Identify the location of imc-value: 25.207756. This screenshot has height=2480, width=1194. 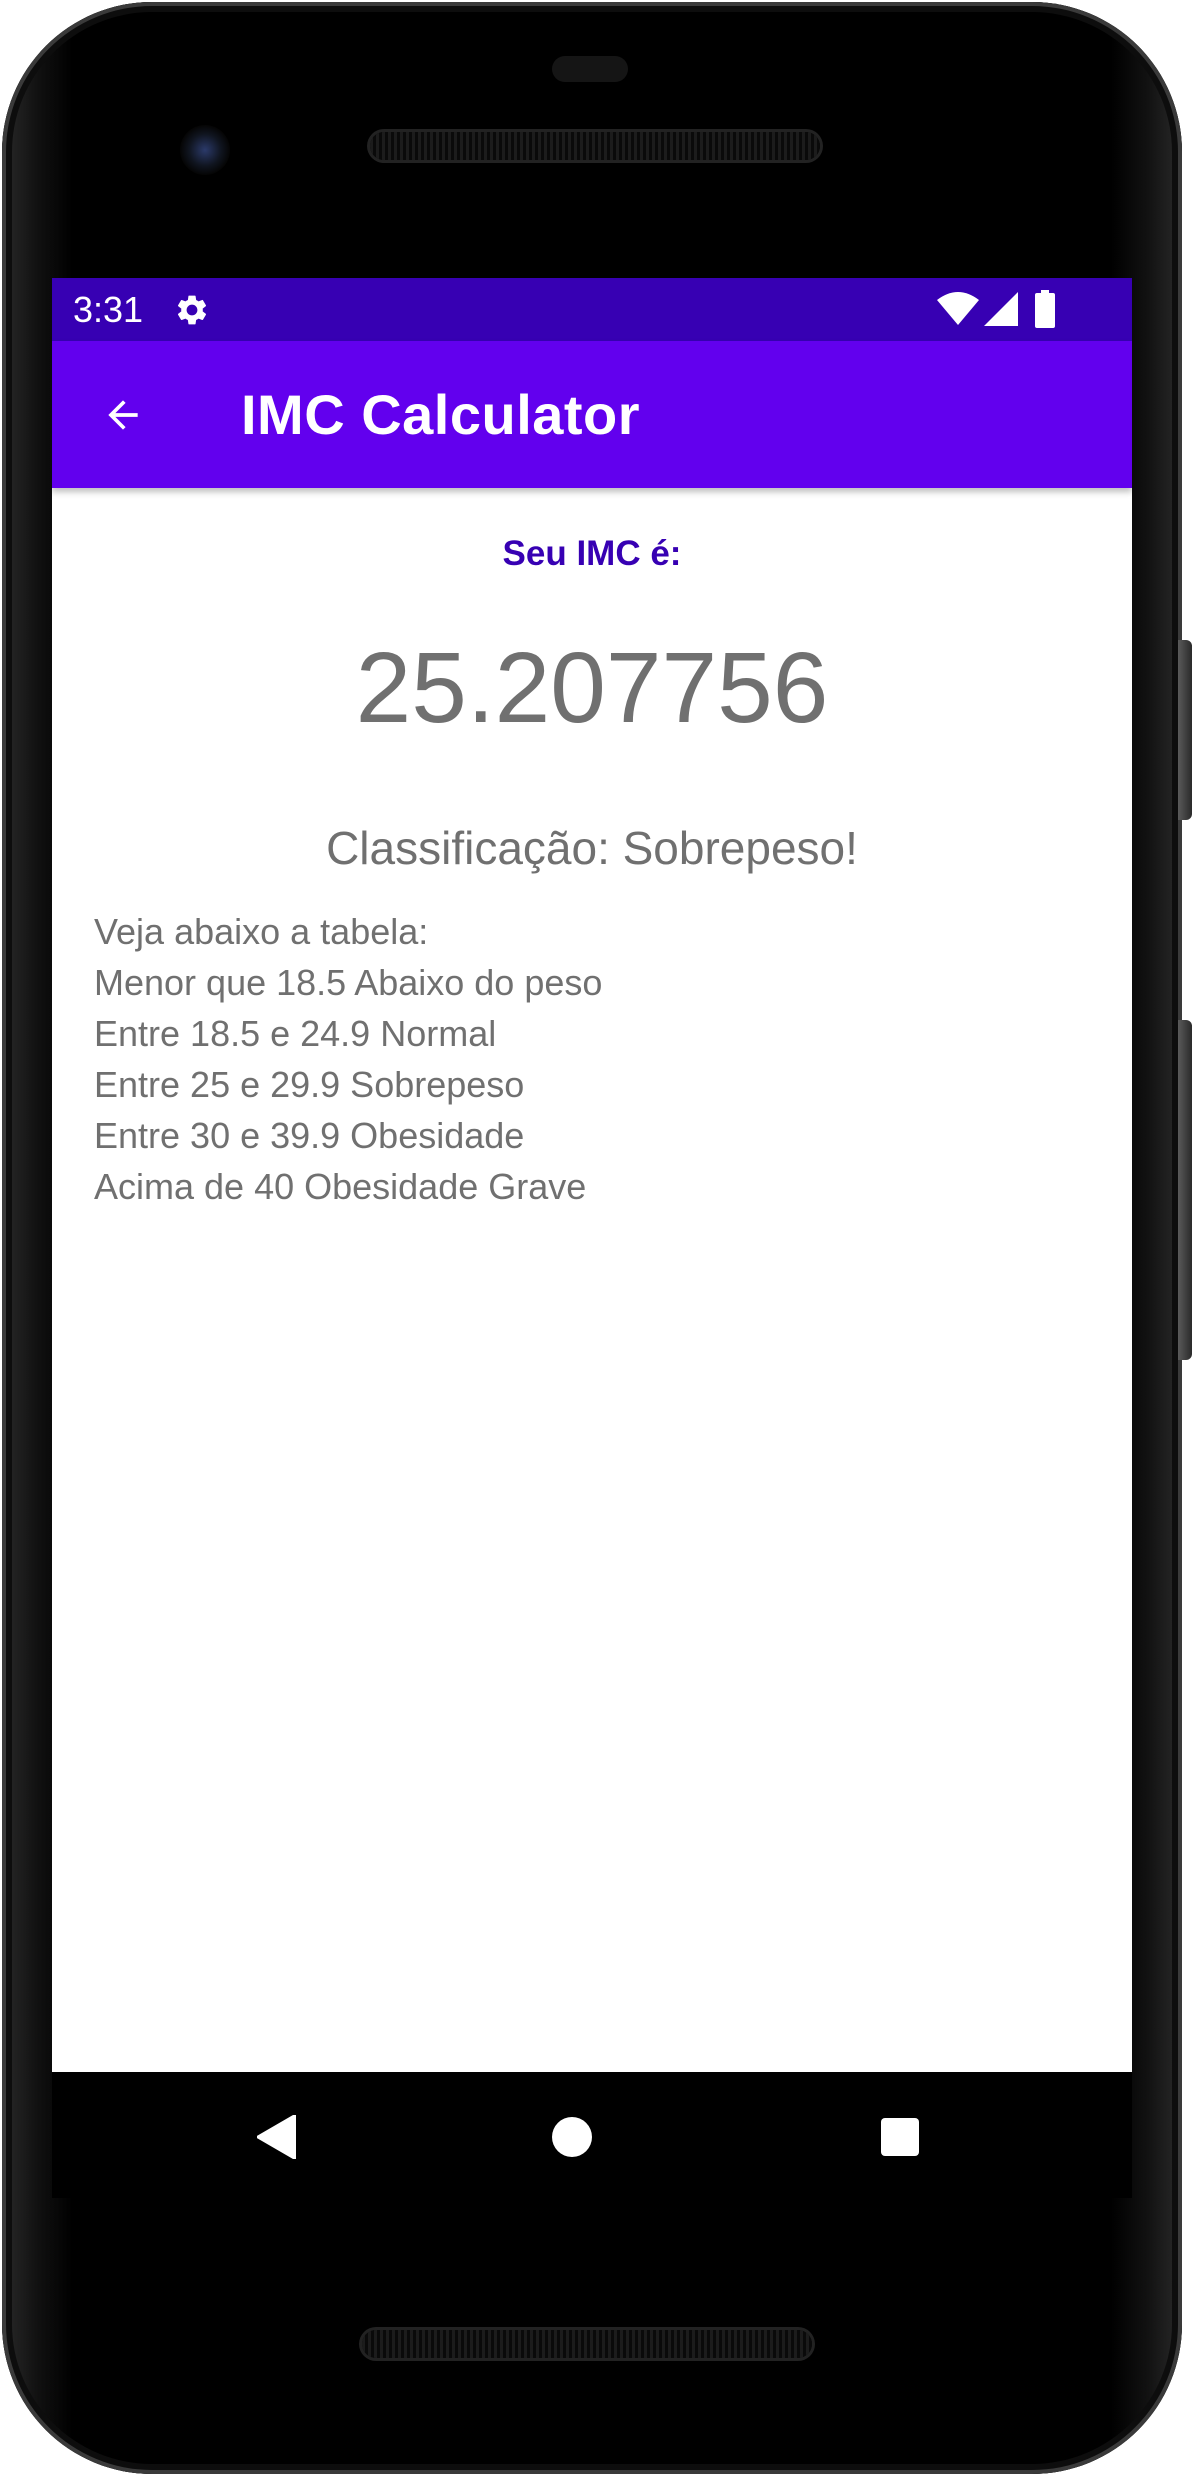
(592, 688).